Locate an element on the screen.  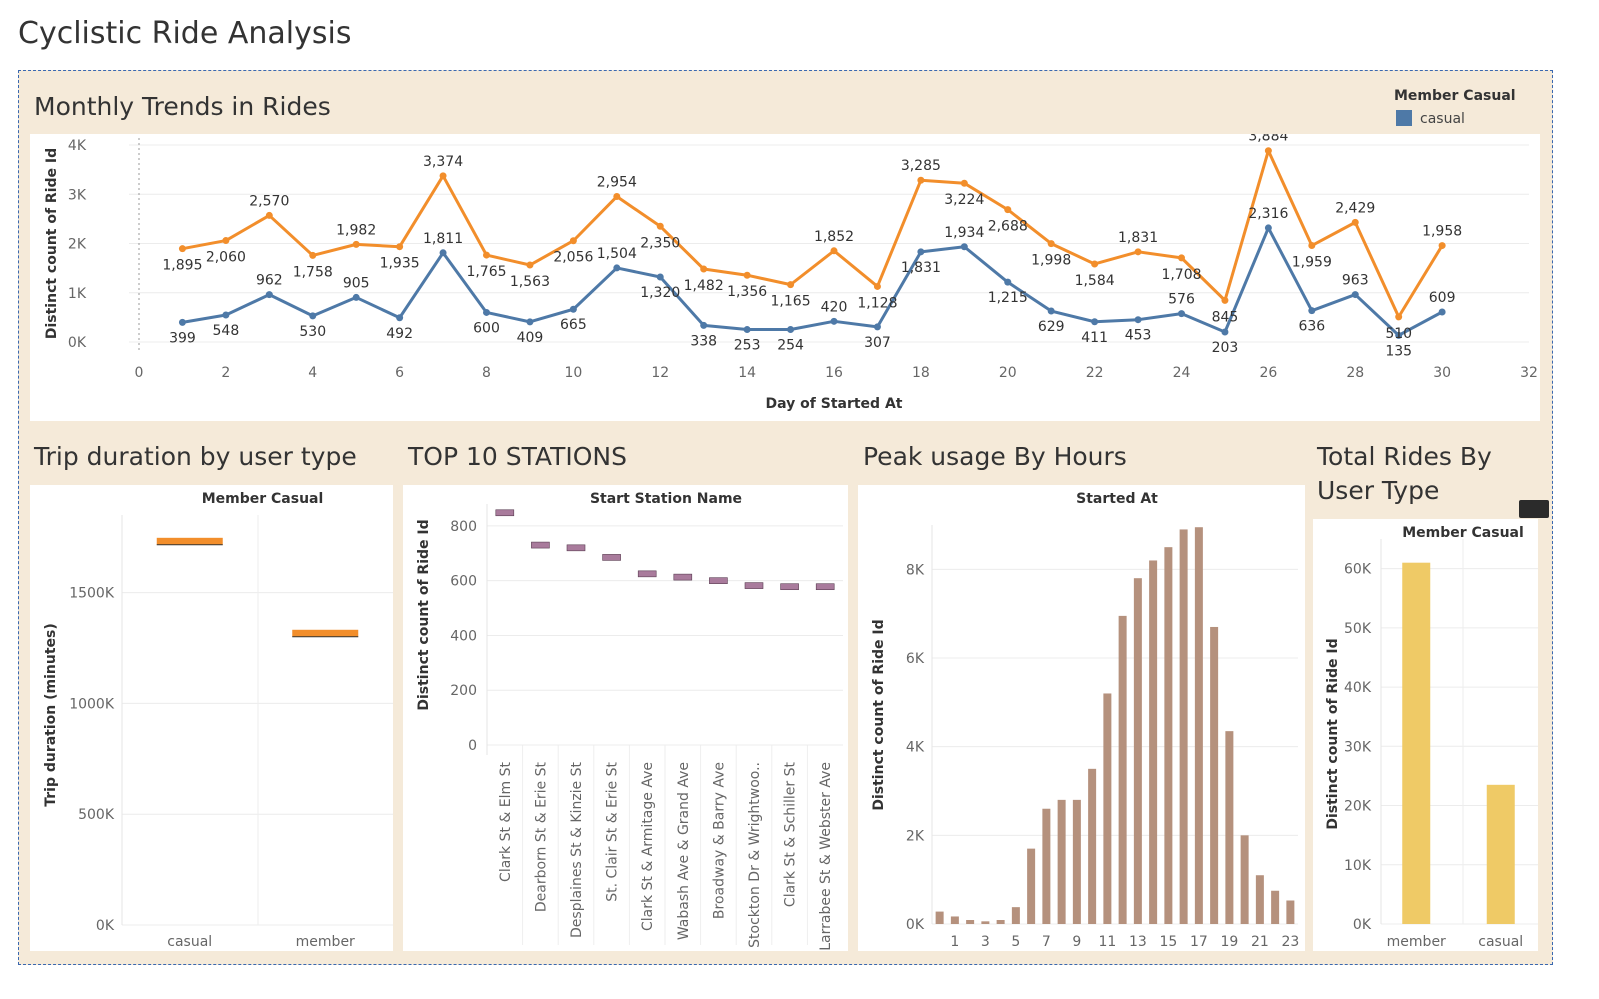
y-tick-label: 50K is located at coordinates (1358, 629).